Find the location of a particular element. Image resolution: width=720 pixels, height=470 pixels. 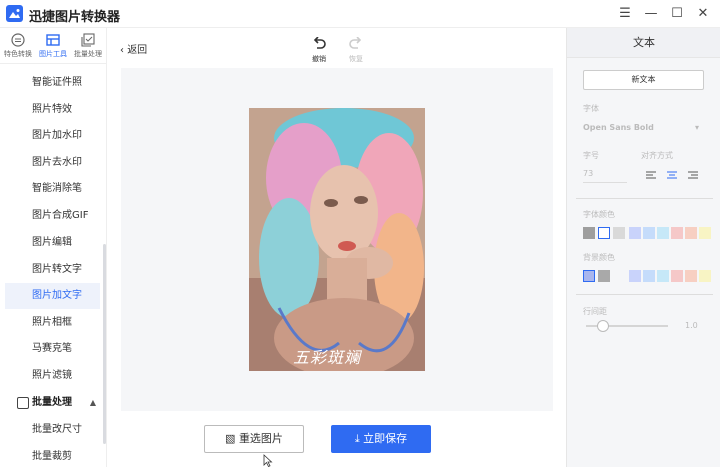

image-icon: ▧ is located at coordinates (232, 438).